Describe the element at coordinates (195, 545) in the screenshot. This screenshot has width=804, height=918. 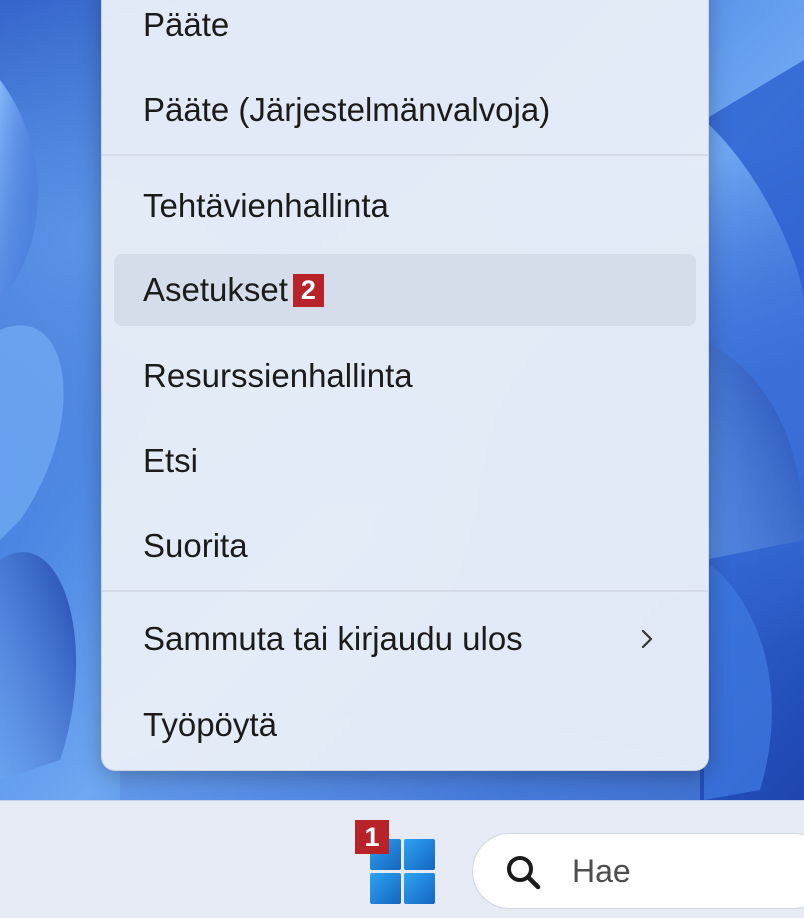
I see `menu-item-label: Suorita` at that location.